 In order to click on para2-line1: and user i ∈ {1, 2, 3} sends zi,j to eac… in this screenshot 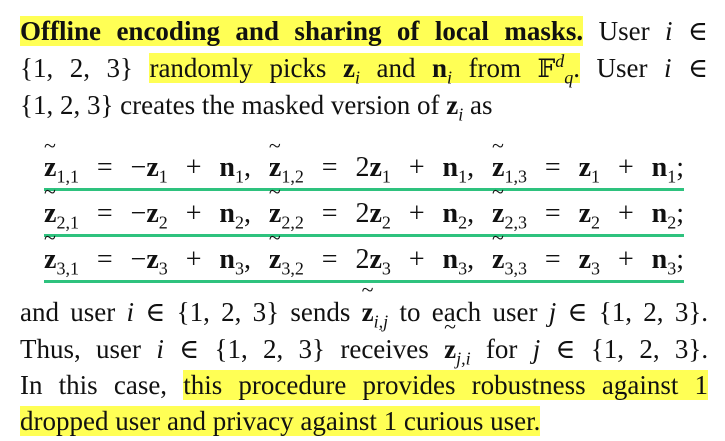, I will do `click(364, 301)`.